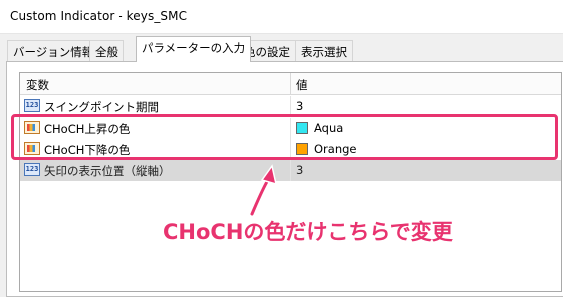 Image resolution: width=563 pixels, height=297 pixels. Describe the element at coordinates (308, 232) in the screenshot. I see `annotation-text: CHoCHの色だけこちらで変更` at that location.